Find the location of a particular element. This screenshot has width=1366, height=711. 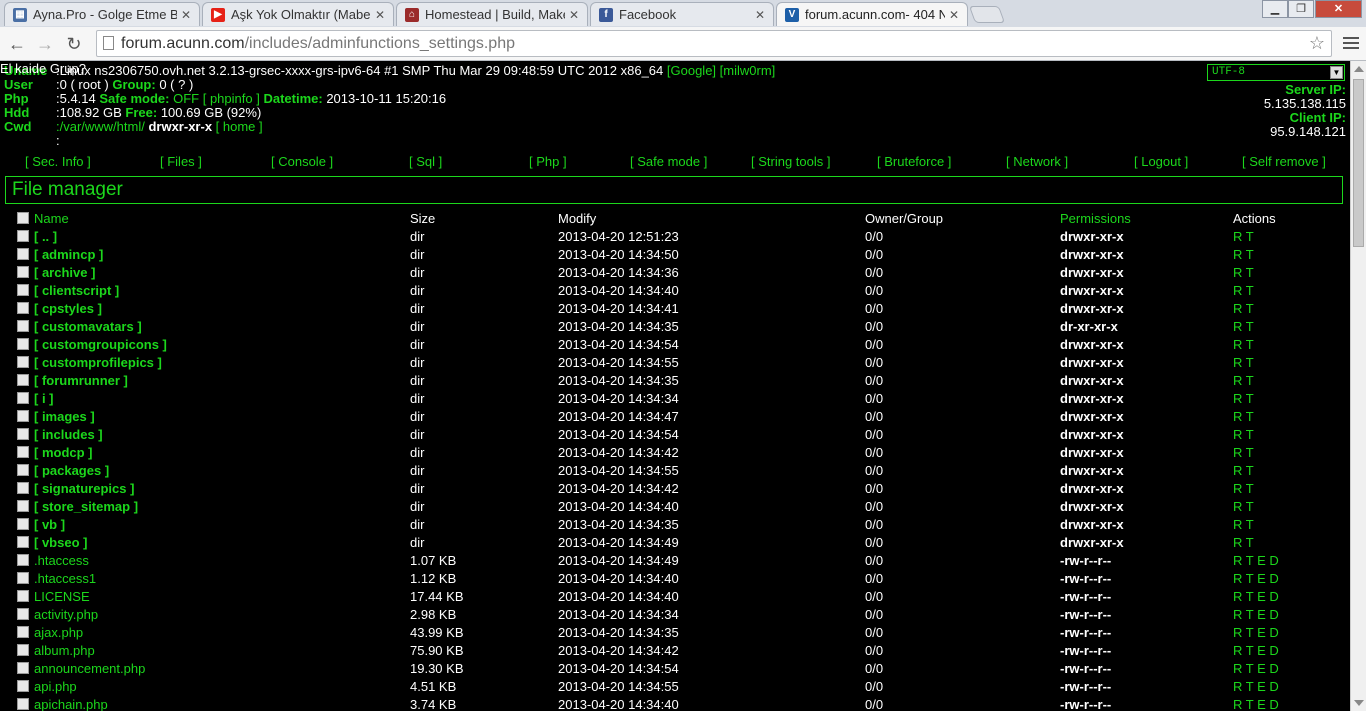

file-name-link: .htaccess is located at coordinates (61, 560).